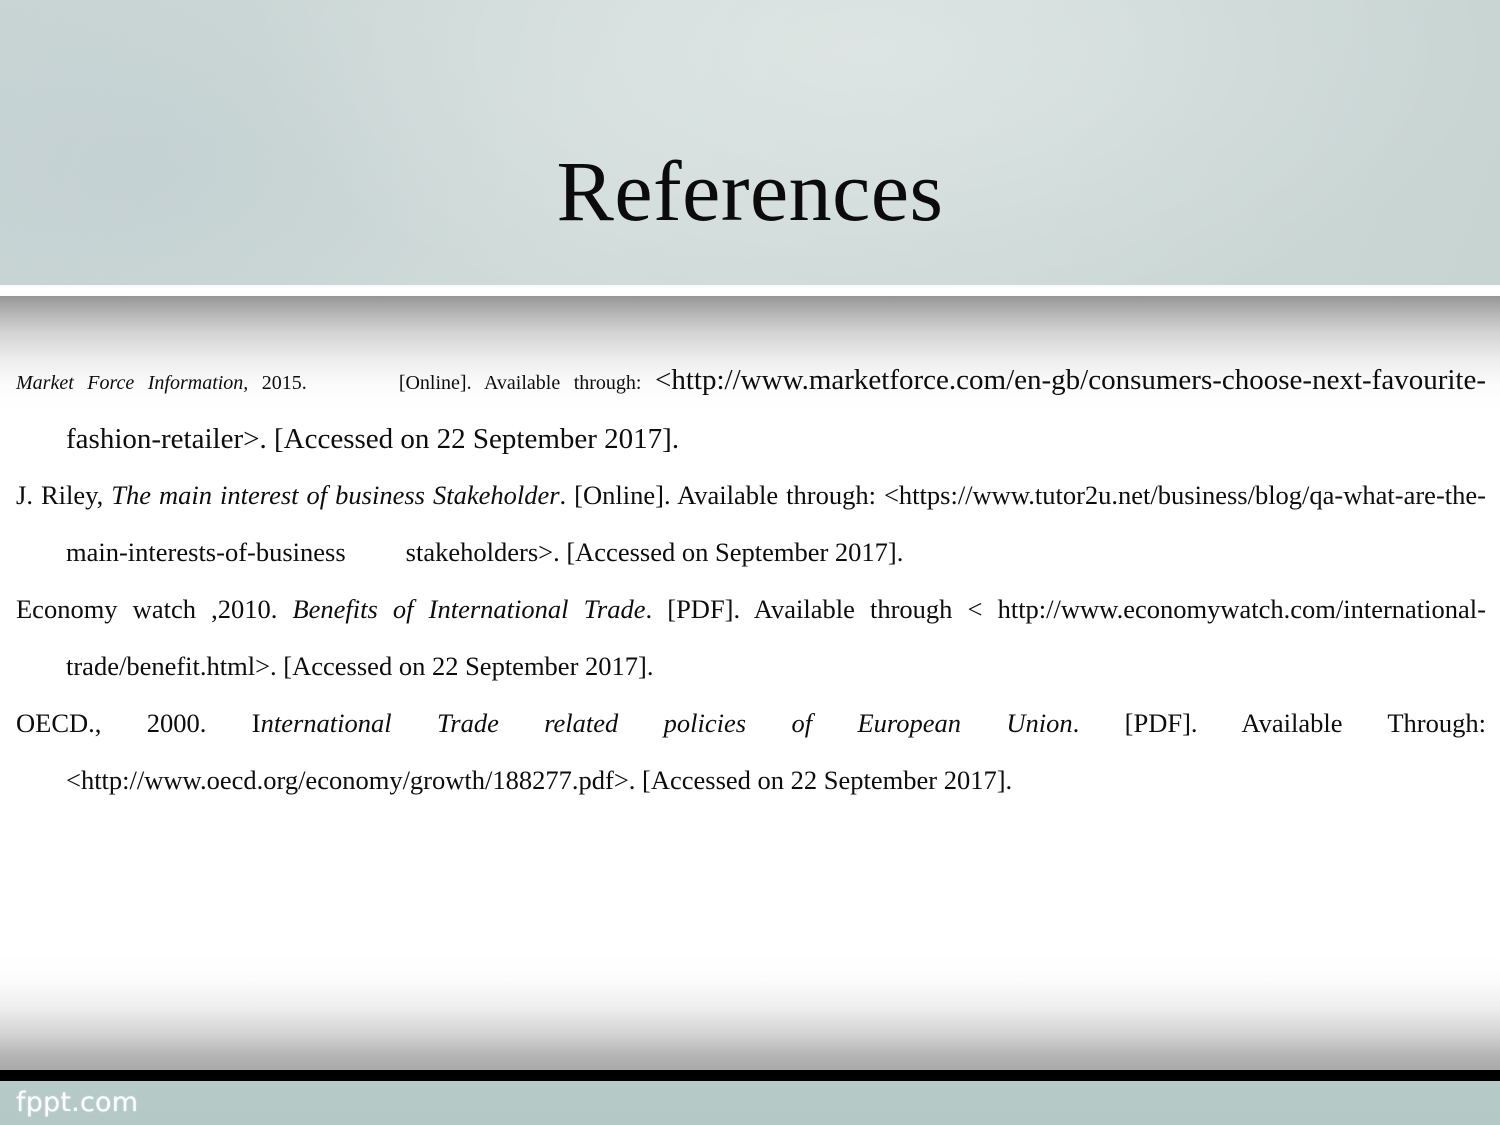 The height and width of the screenshot is (1125, 1500). Describe the element at coordinates (64, 495) in the screenshot. I see `reference-2-author: J. Riley,` at that location.